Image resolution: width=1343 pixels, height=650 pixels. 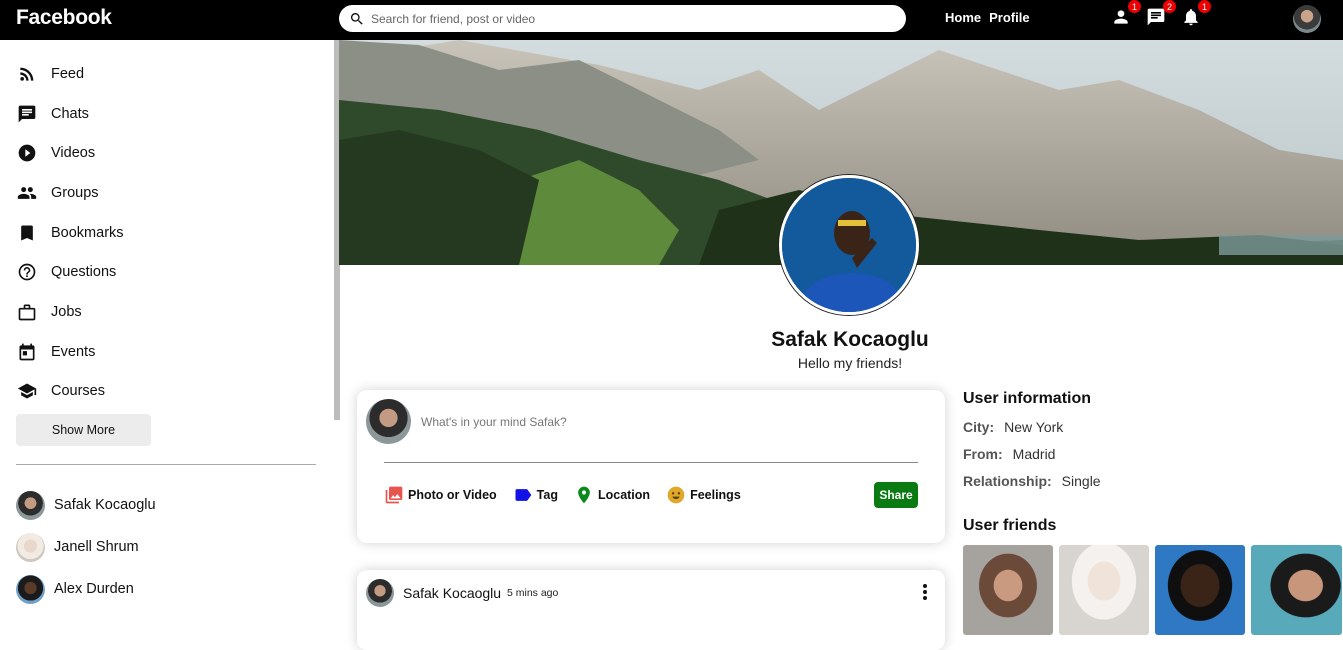 What do you see at coordinates (27, 312) in the screenshot?
I see `briefcase-icon` at bounding box center [27, 312].